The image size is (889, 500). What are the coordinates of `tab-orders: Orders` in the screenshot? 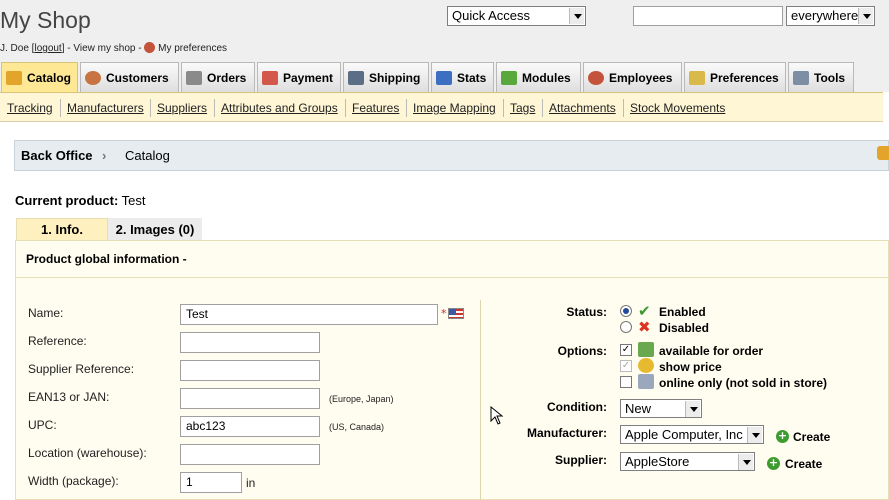 It's located at (218, 77).